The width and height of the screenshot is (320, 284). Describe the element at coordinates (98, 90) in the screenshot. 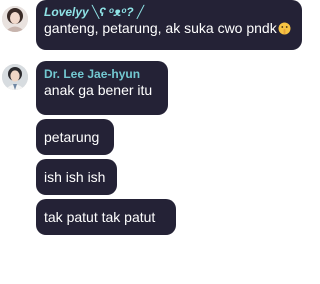

I see `message-text: anak ga bener itu` at that location.